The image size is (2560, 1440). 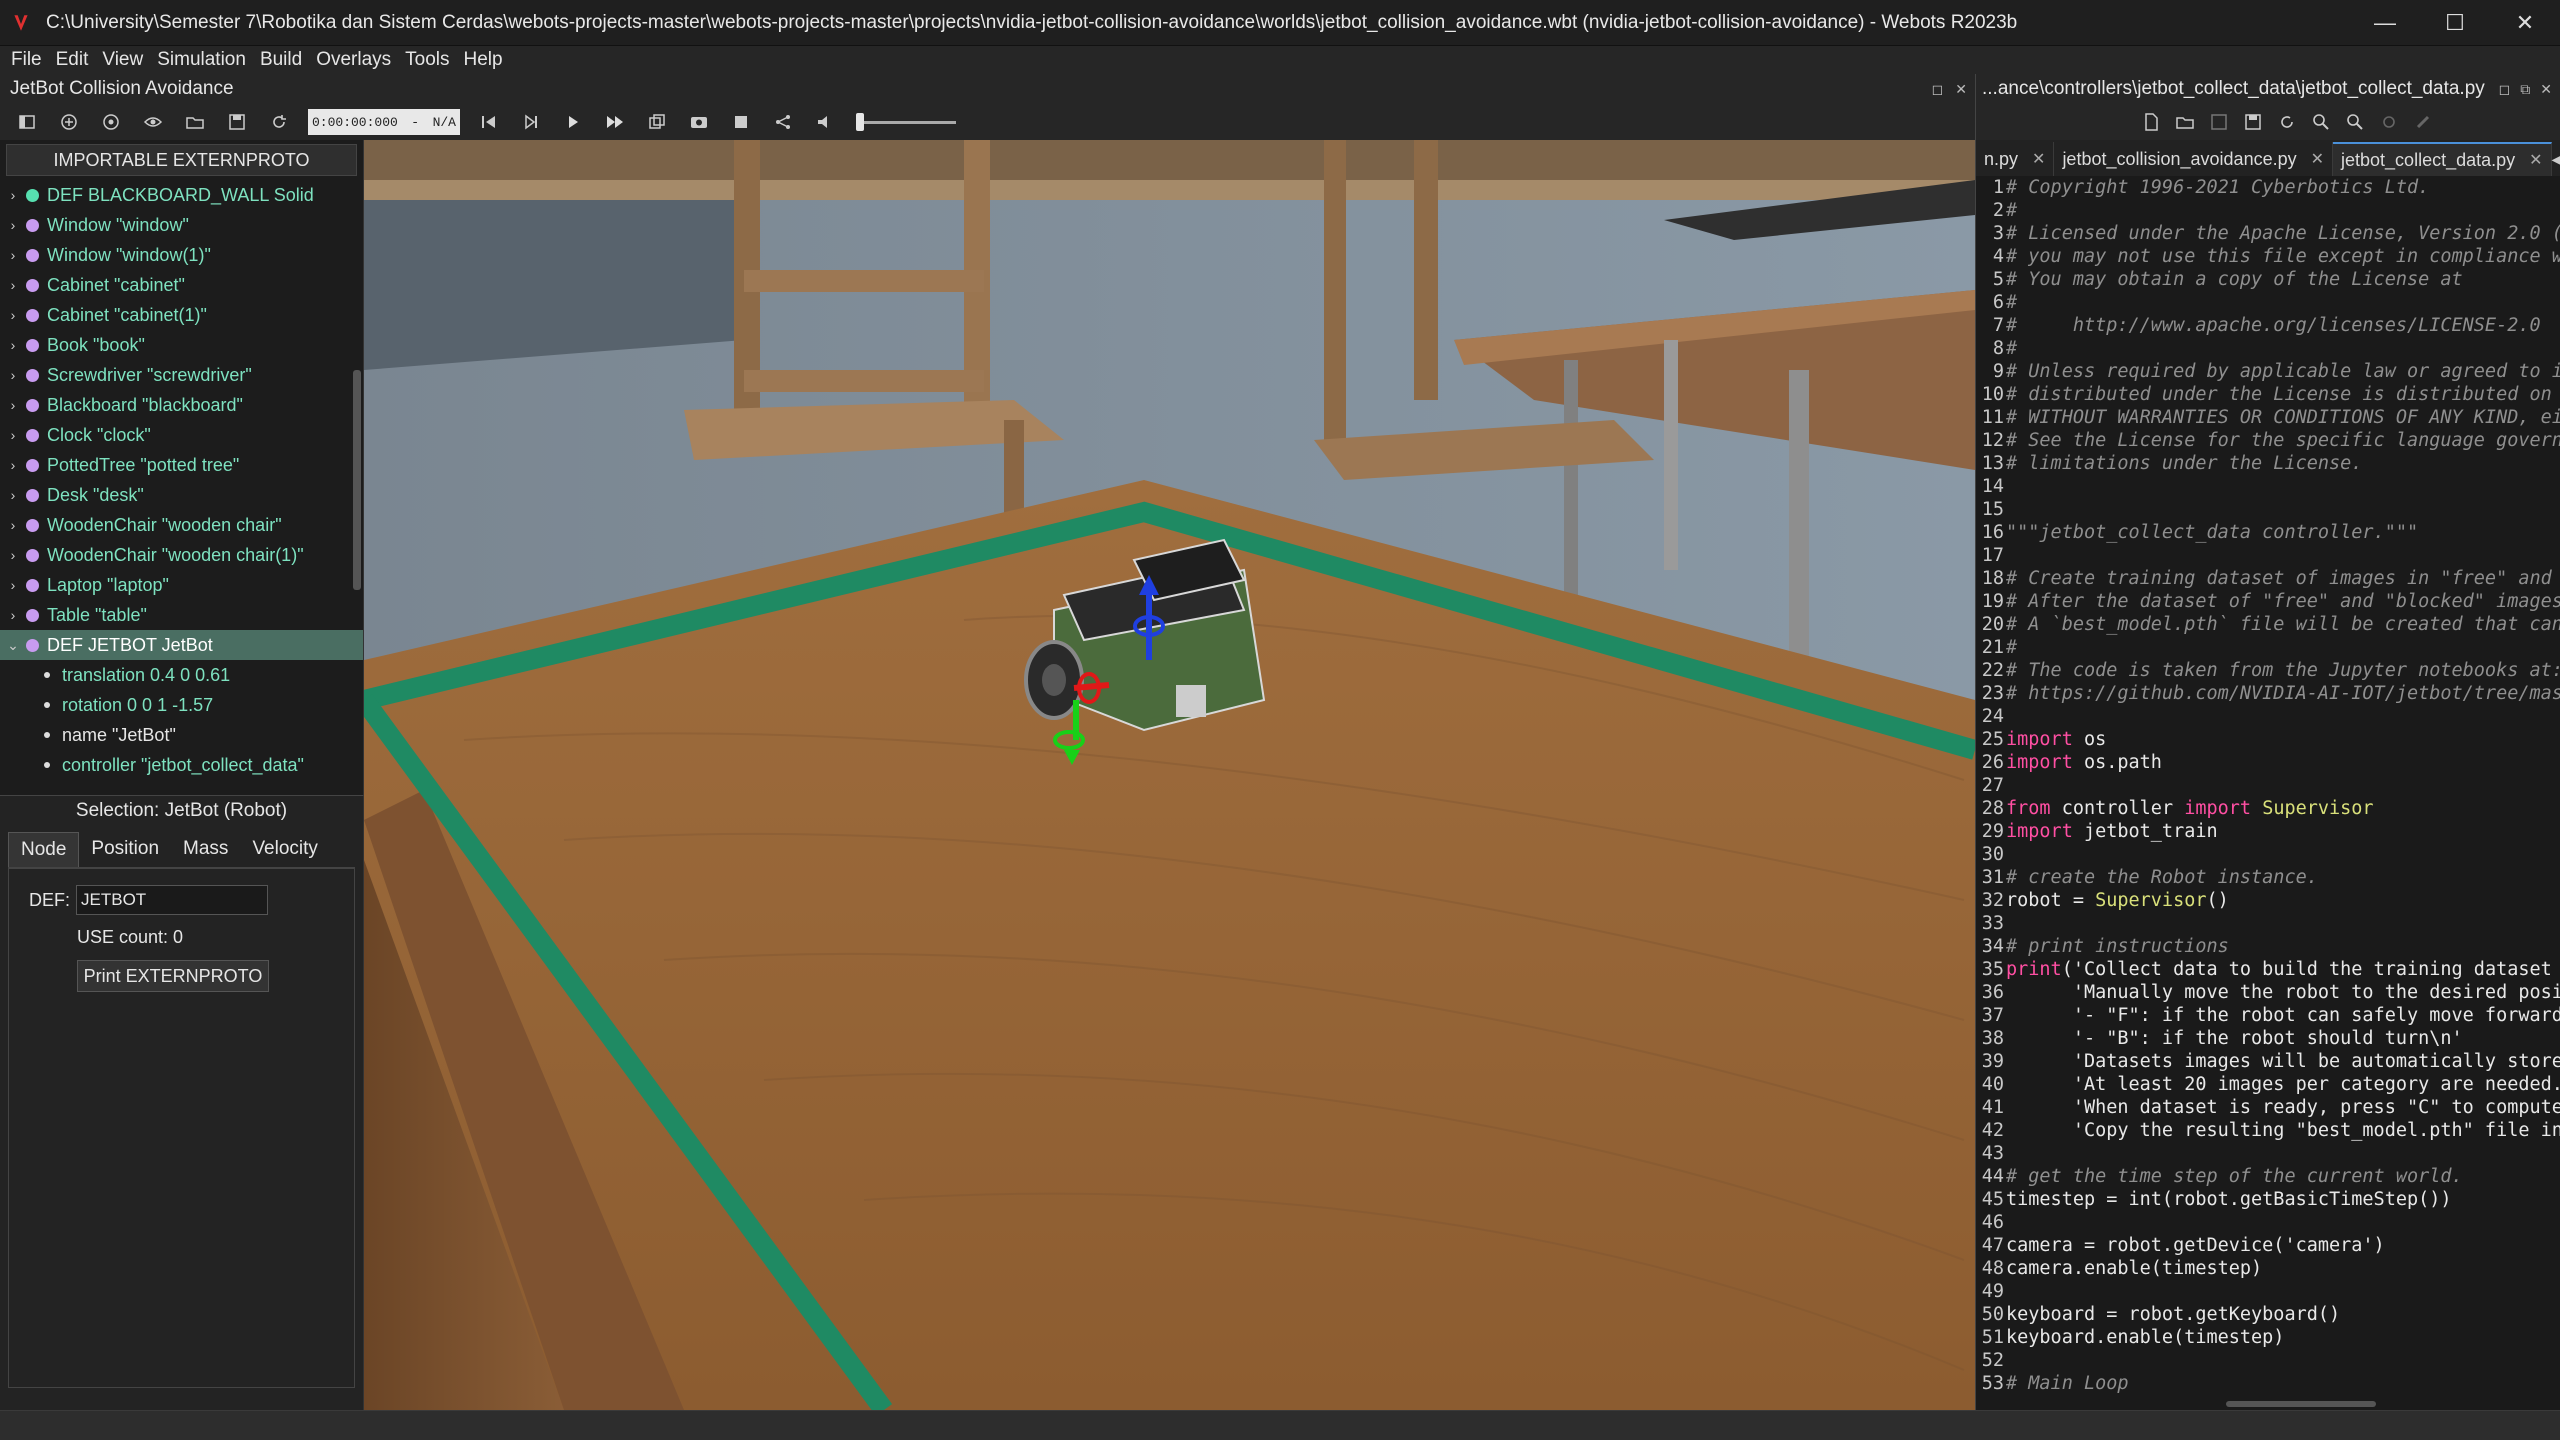 What do you see at coordinates (26, 60) in the screenshot?
I see `menu-file: File` at bounding box center [26, 60].